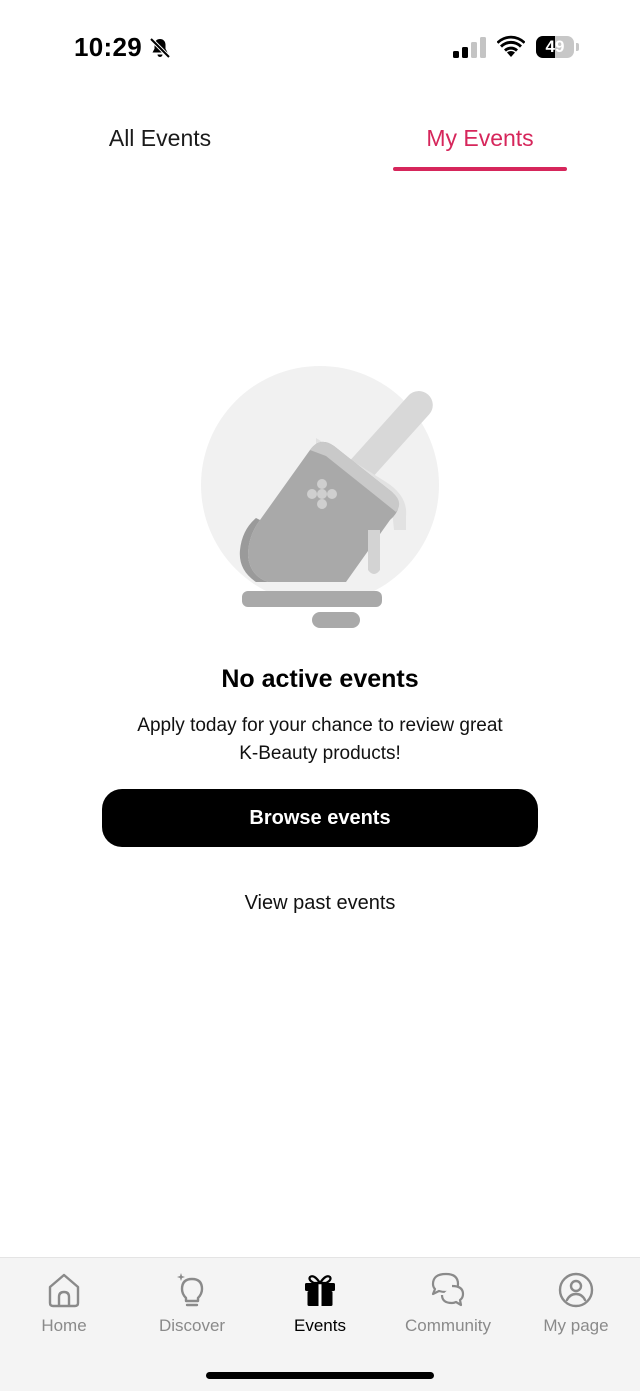 This screenshot has width=640, height=1391. I want to click on nav-home-label: Home, so click(64, 1325).